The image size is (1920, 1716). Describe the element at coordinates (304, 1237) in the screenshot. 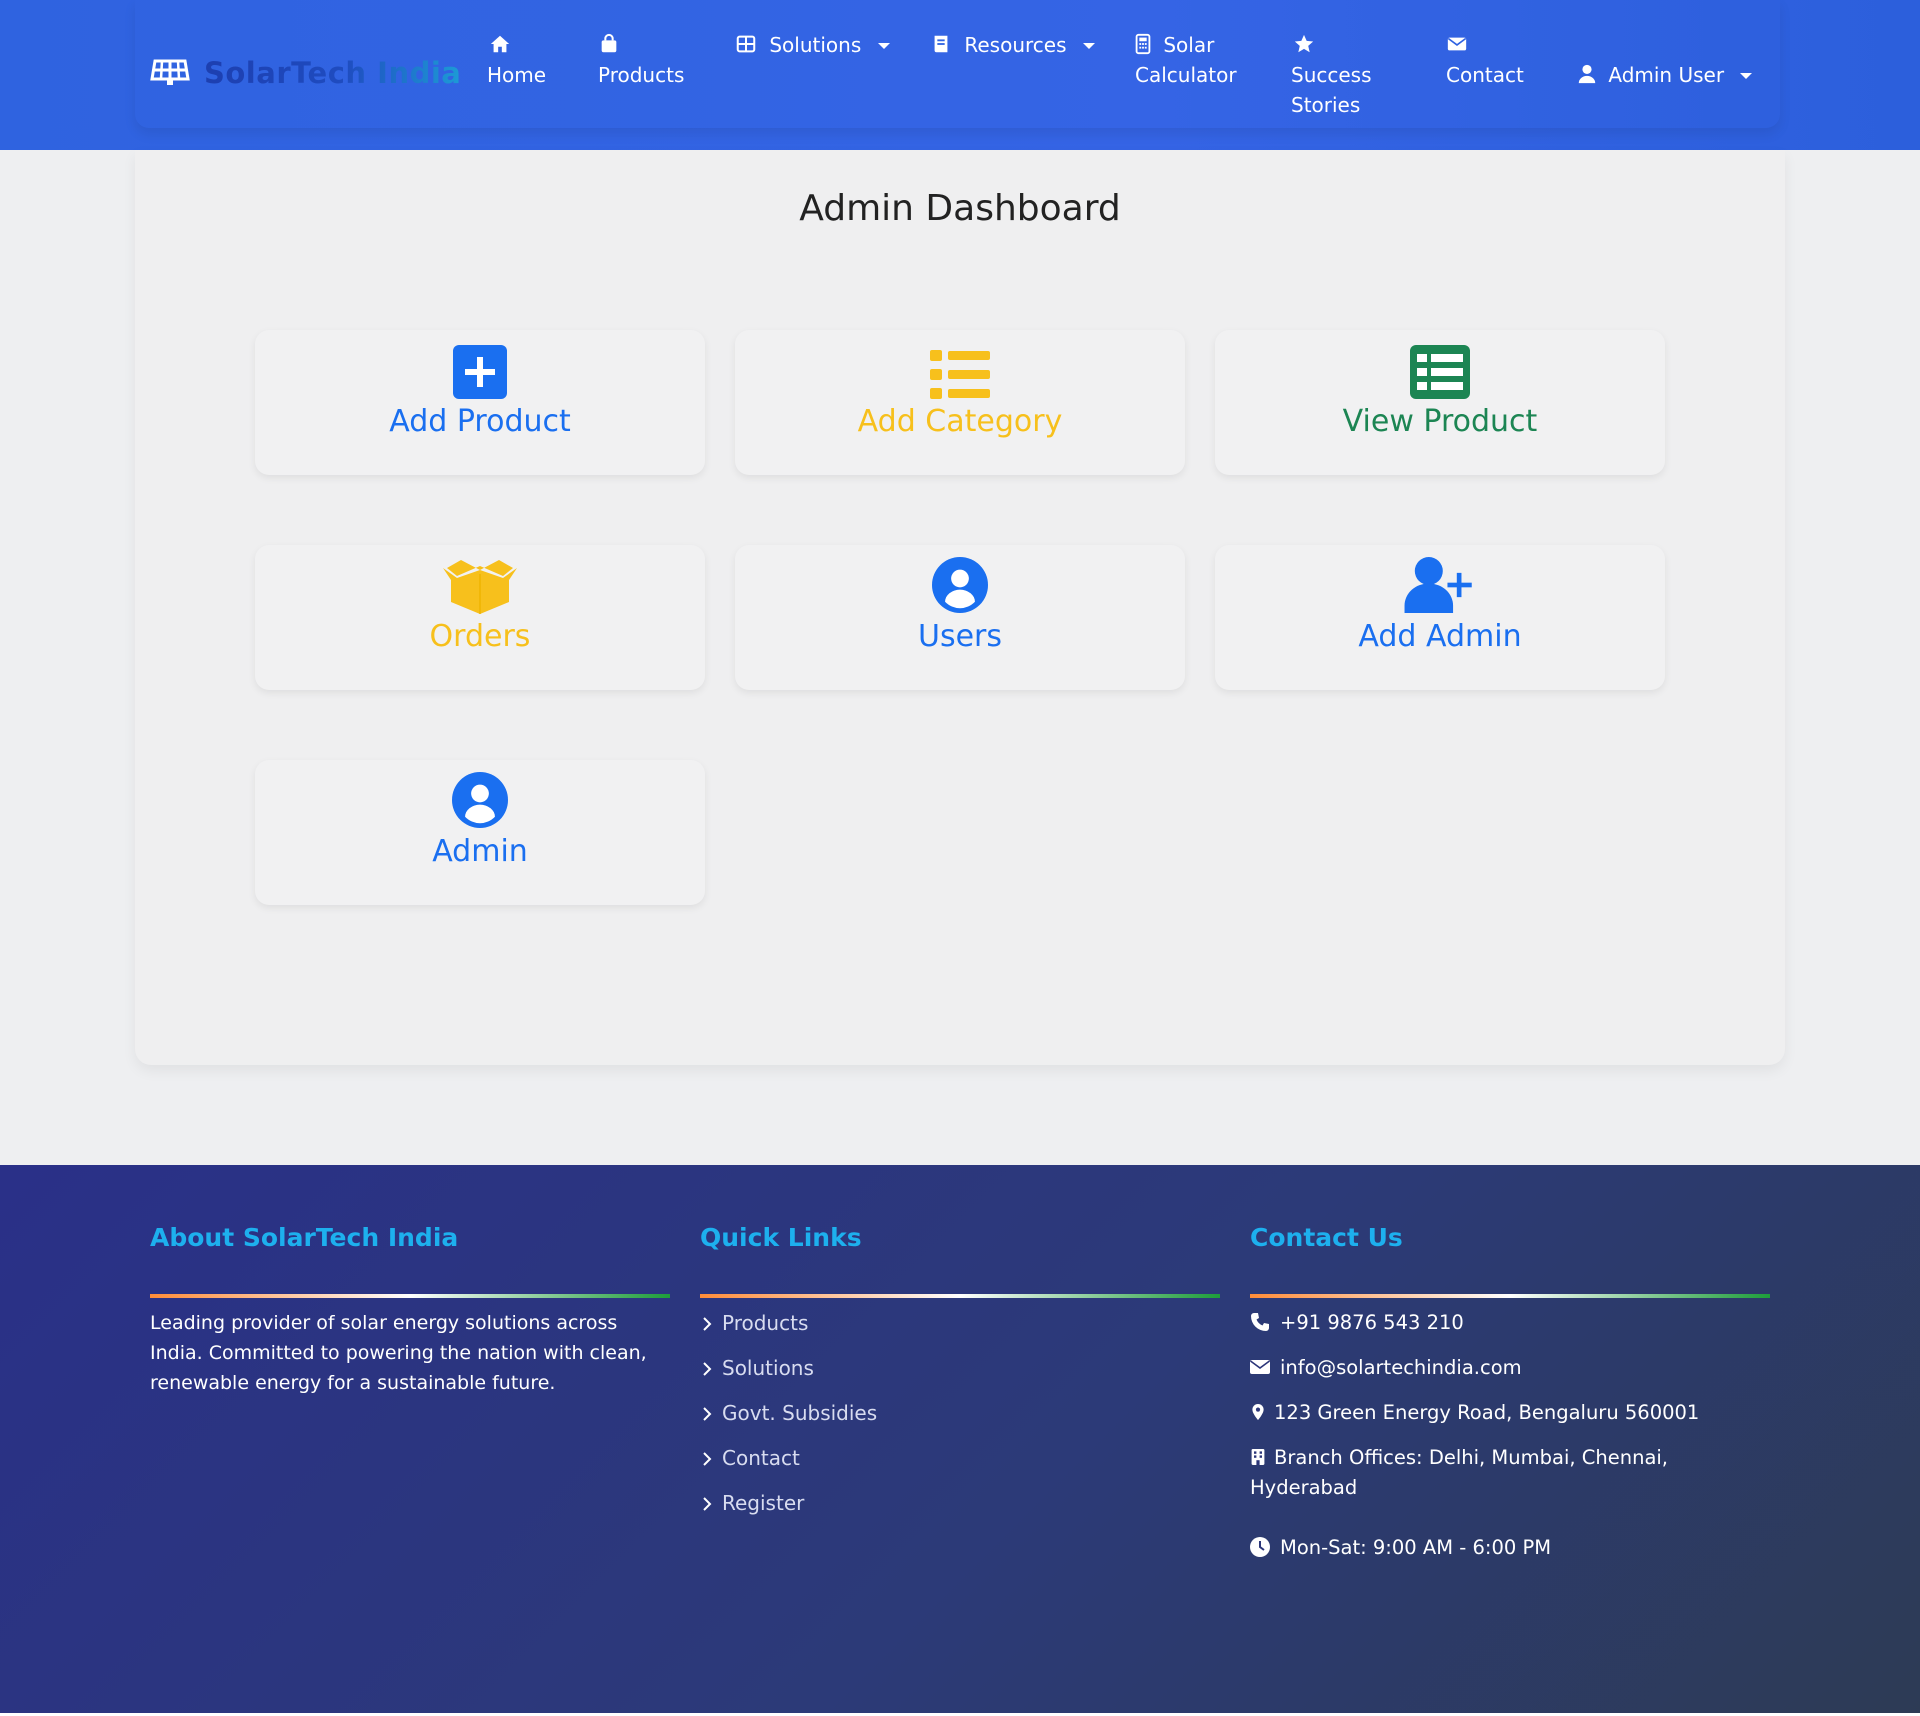

I see `footer-about-heading: About SolarTech India` at that location.